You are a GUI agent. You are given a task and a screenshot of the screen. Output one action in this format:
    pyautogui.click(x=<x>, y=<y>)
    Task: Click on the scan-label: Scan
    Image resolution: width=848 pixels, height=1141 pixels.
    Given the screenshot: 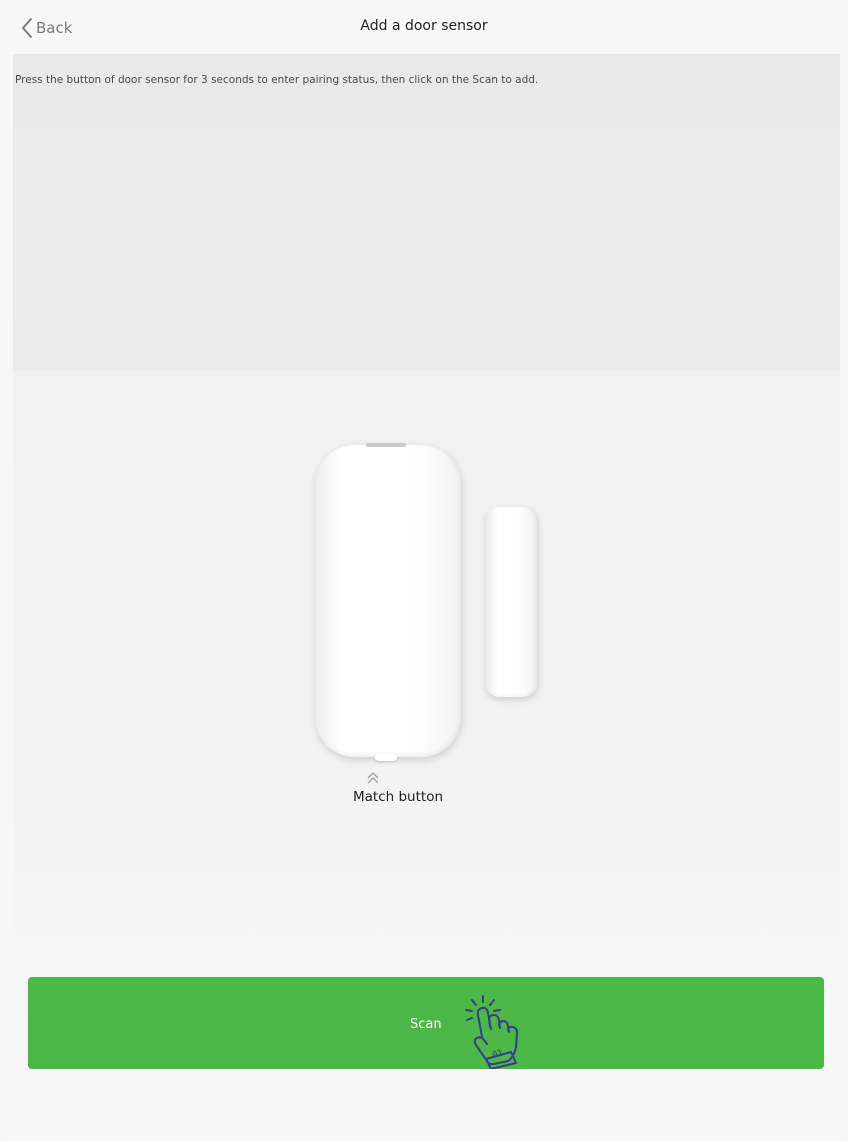 What is the action you would take?
    pyautogui.click(x=426, y=1024)
    